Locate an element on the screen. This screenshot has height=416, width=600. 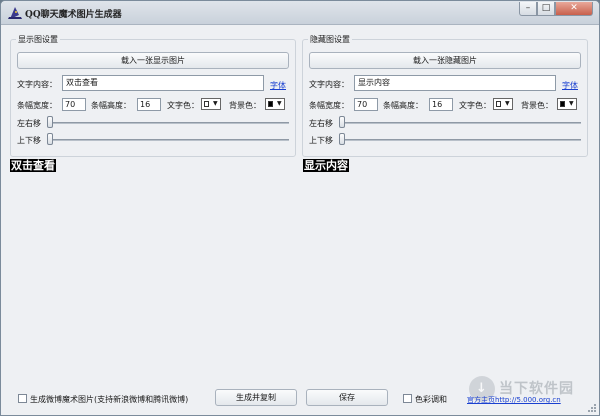
group-title: 显示图设置 is located at coordinates (38, 39).